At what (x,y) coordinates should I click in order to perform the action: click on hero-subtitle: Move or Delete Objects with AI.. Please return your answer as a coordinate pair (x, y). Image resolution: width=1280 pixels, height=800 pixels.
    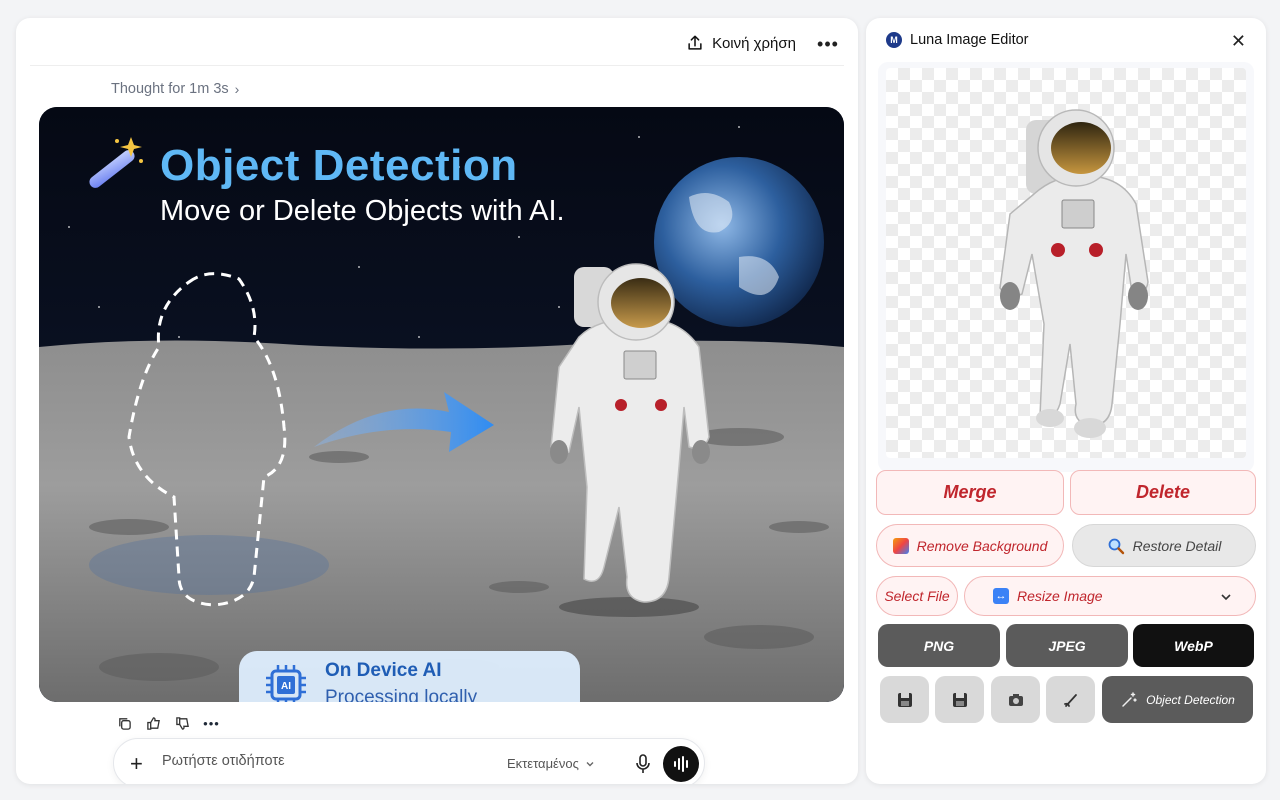
    Looking at the image, I should click on (362, 211).